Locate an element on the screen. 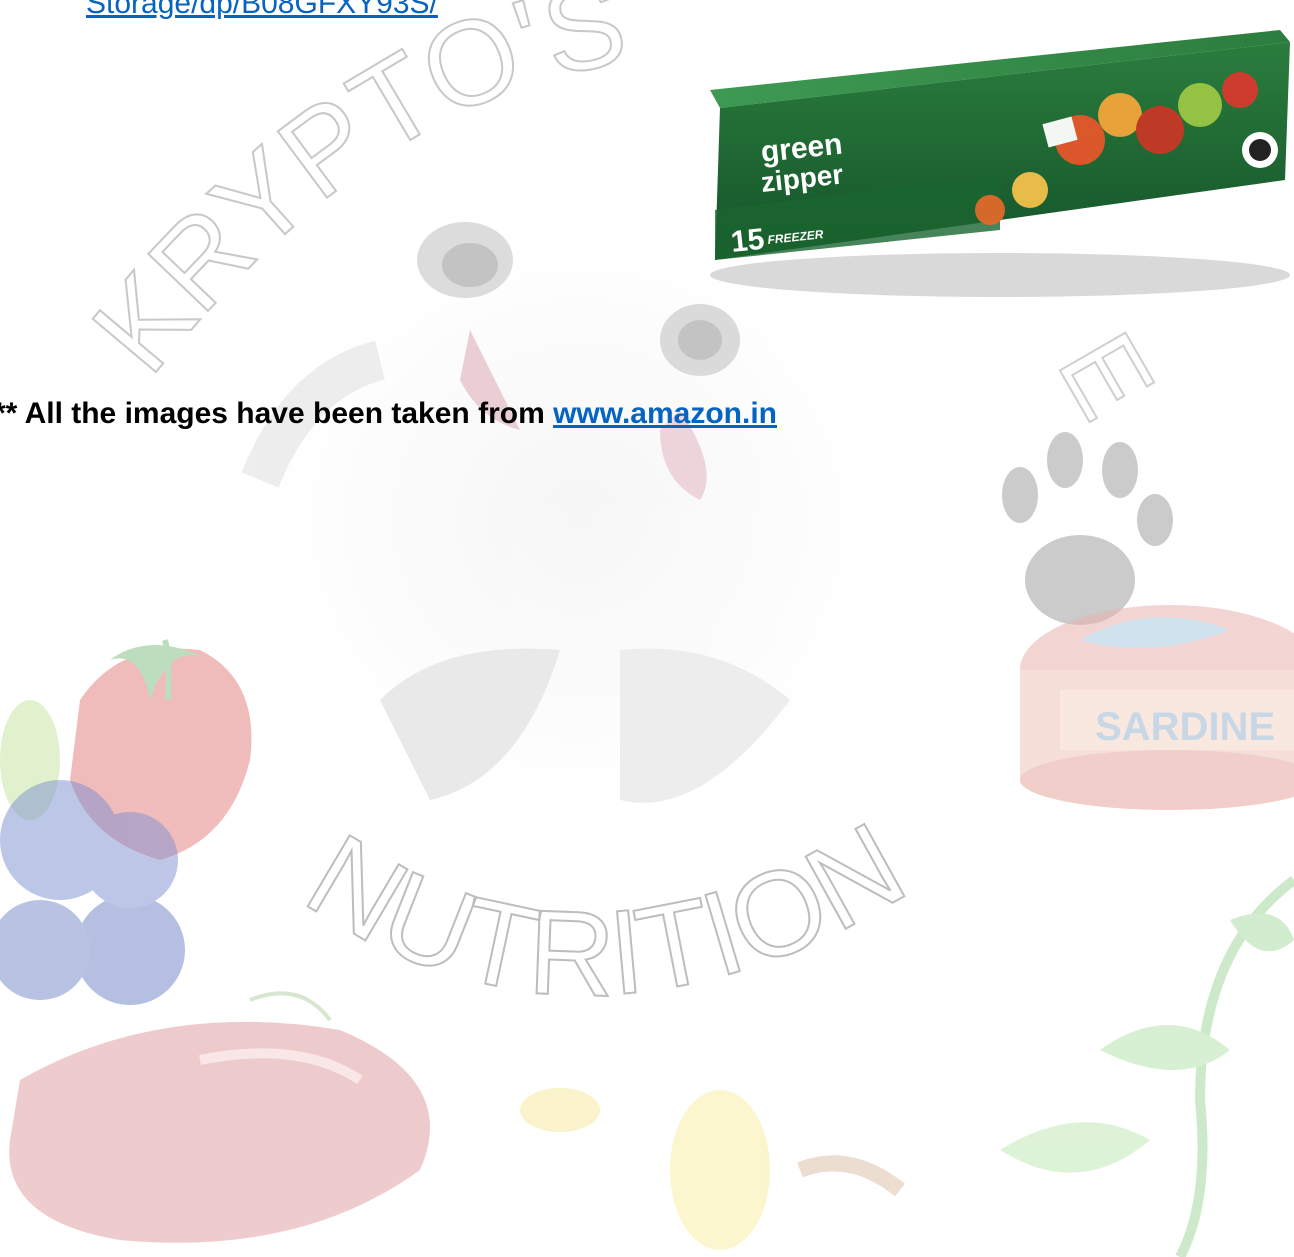 Image resolution: width=1294 pixels, height=1257 pixels. sardine-can-image: SARDINE is located at coordinates (1157, 707).